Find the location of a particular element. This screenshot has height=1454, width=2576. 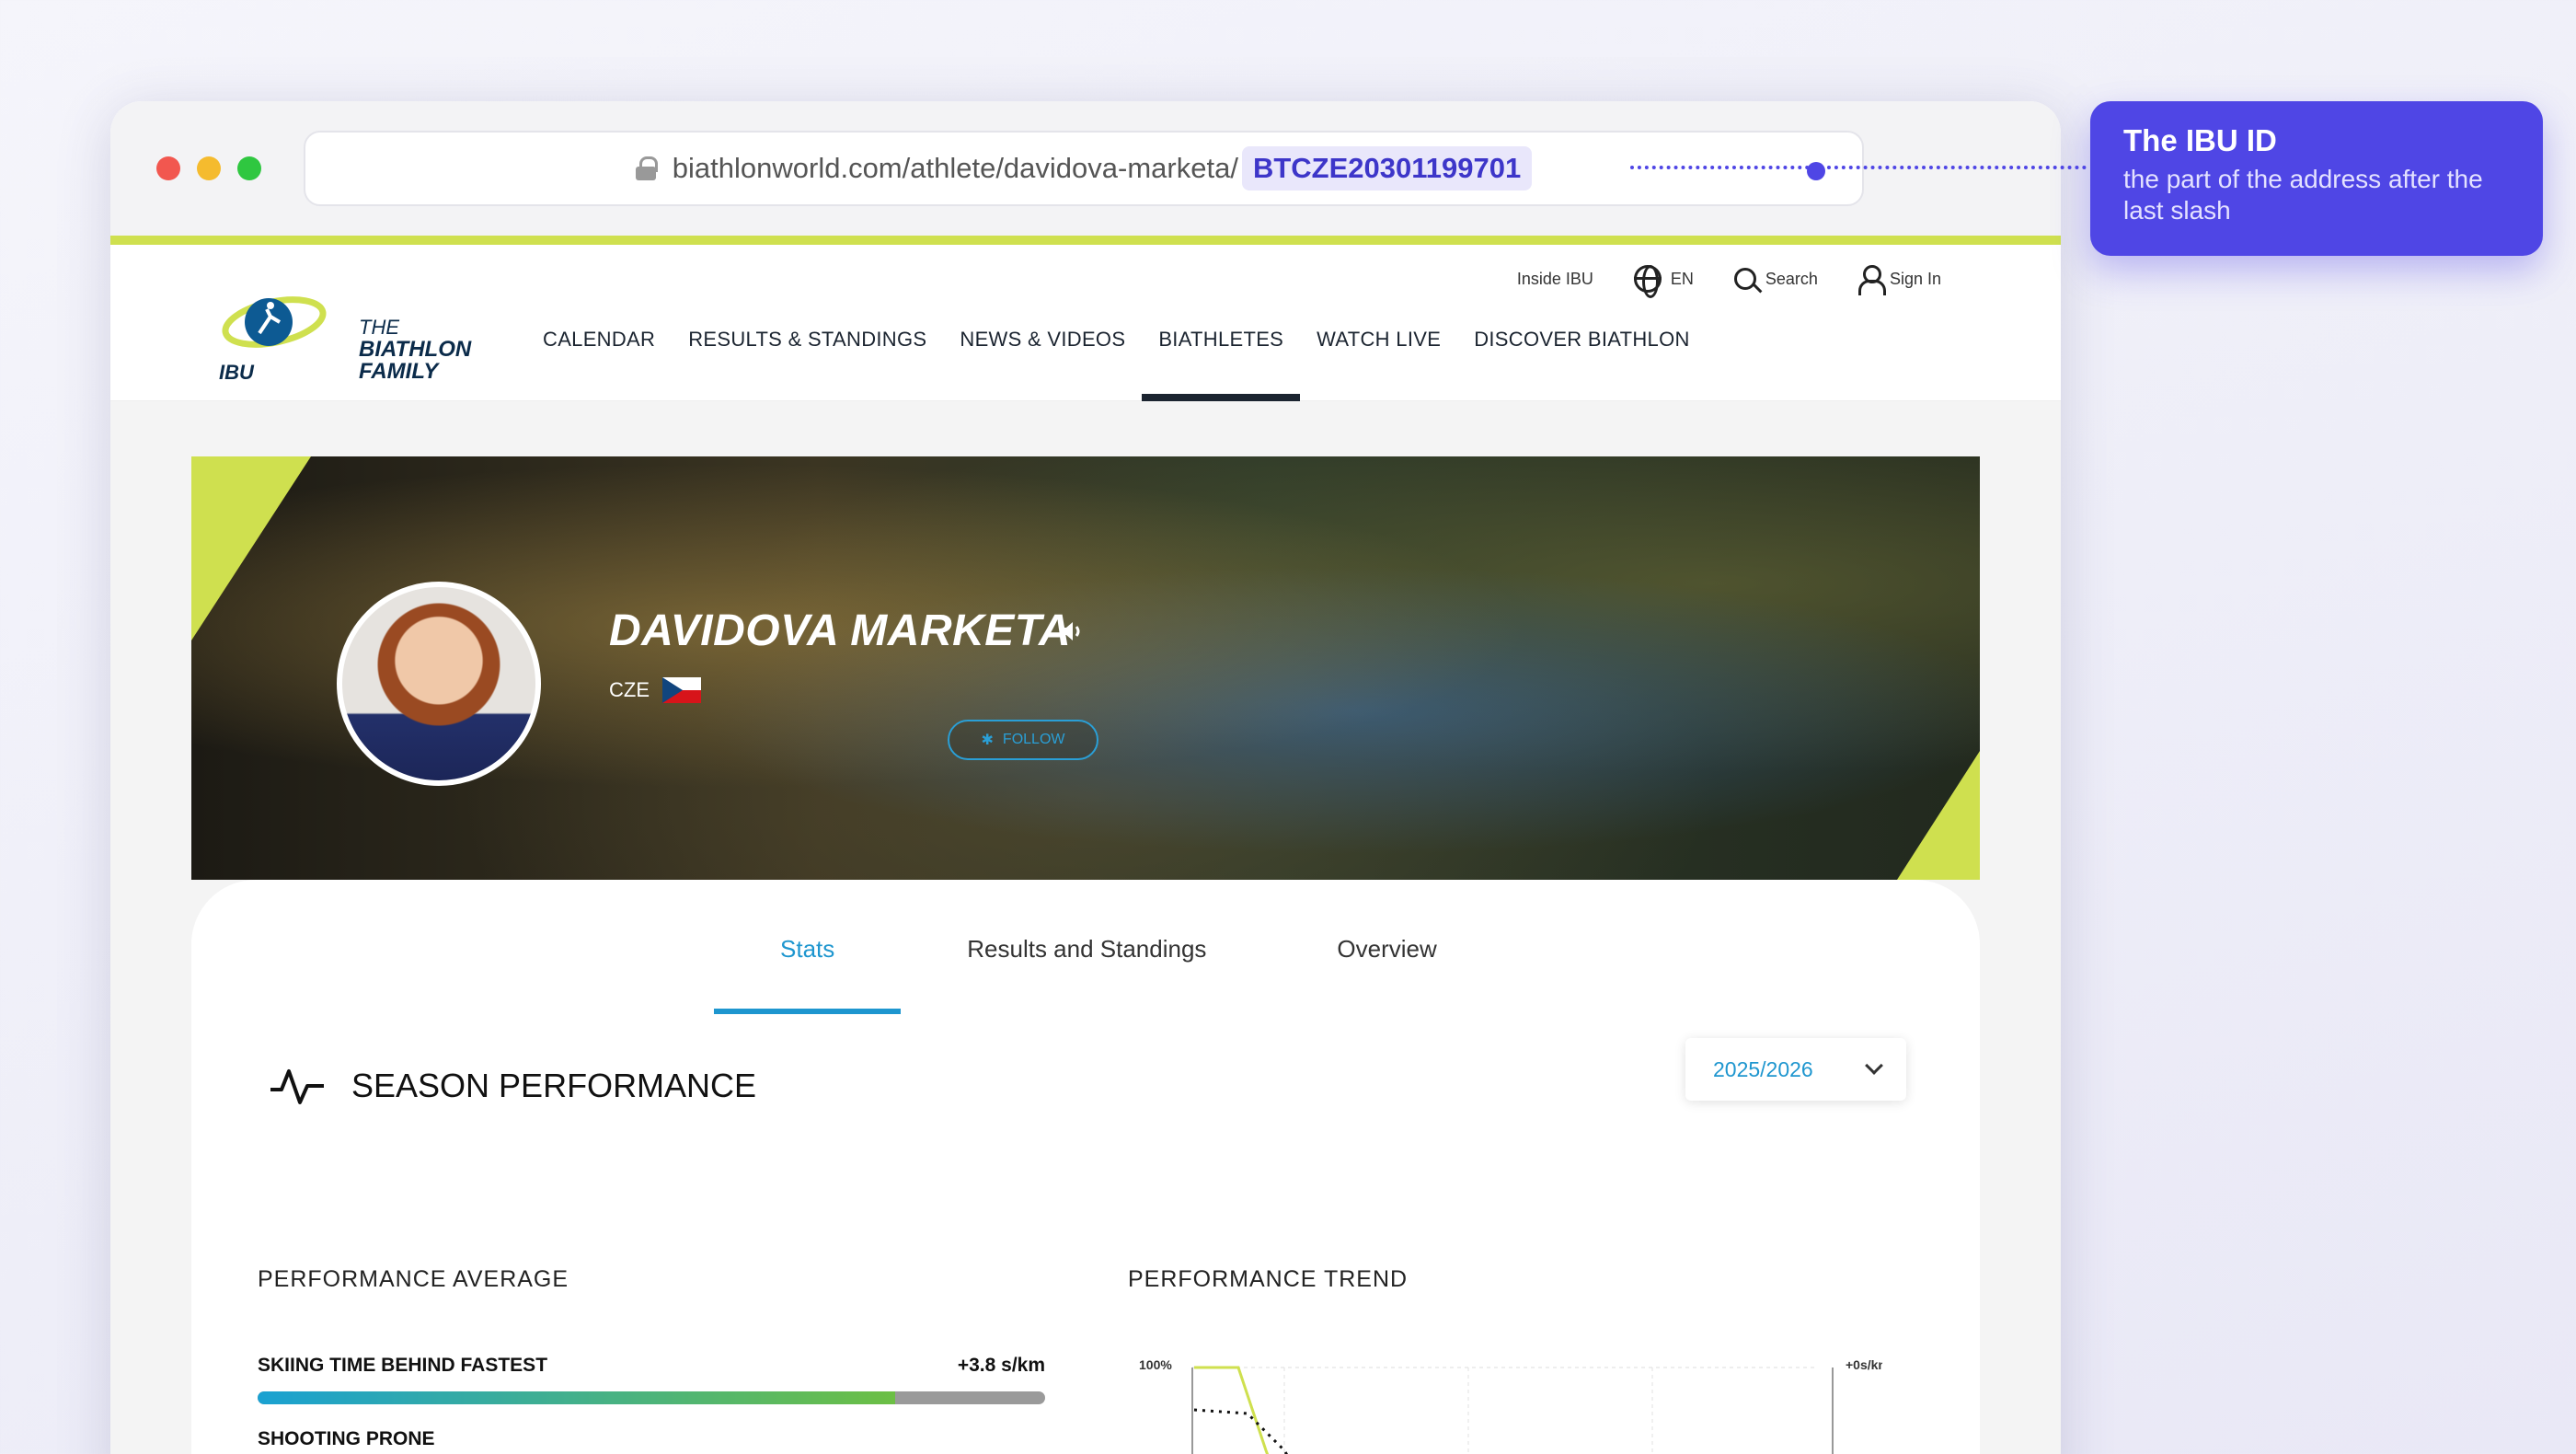

nav-calendar: CALENDAR is located at coordinates (599, 364).